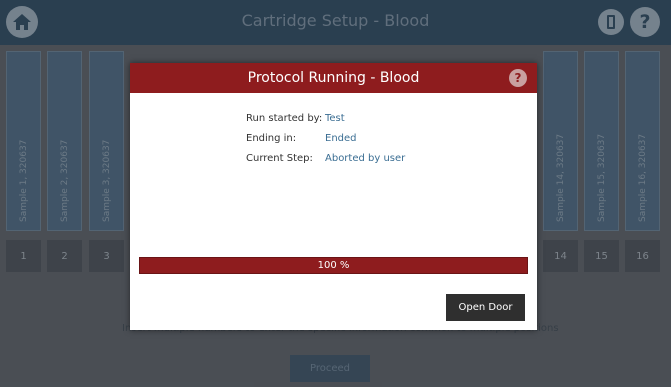  I want to click on ending-value: Ended, so click(341, 138).